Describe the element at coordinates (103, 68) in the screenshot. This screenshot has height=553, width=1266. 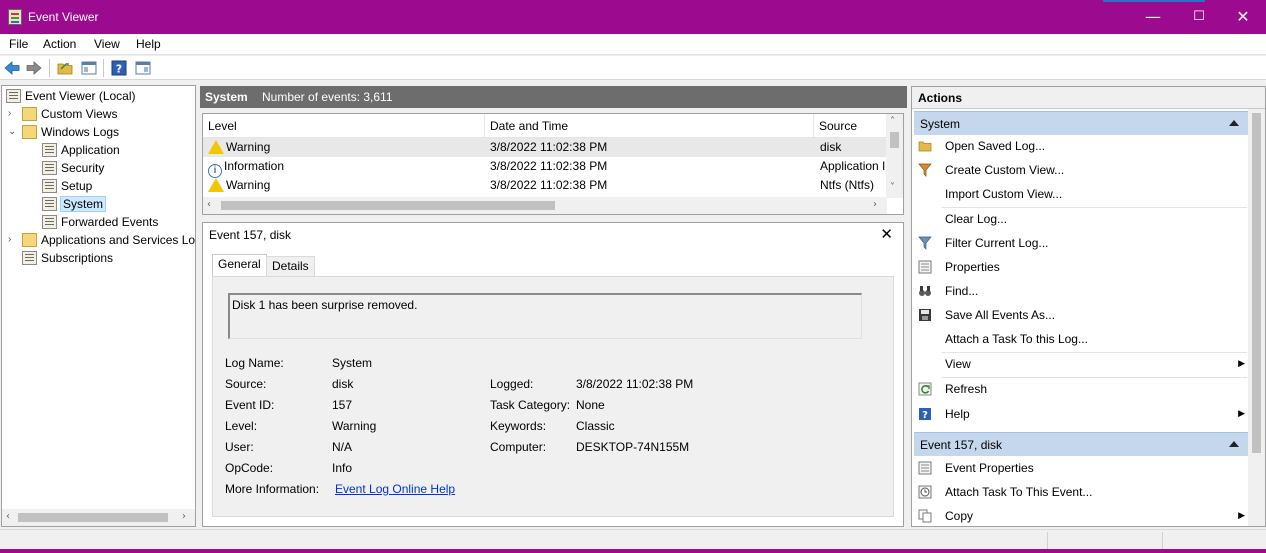
I see `toolbar-separator` at that location.